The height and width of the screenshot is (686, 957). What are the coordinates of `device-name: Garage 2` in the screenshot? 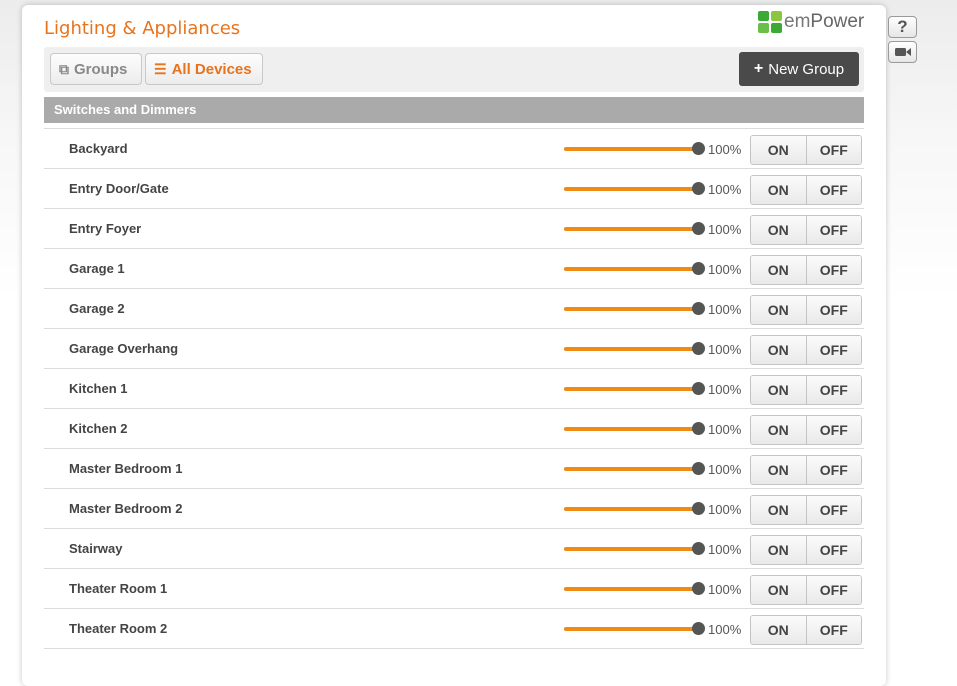 It's located at (97, 308).